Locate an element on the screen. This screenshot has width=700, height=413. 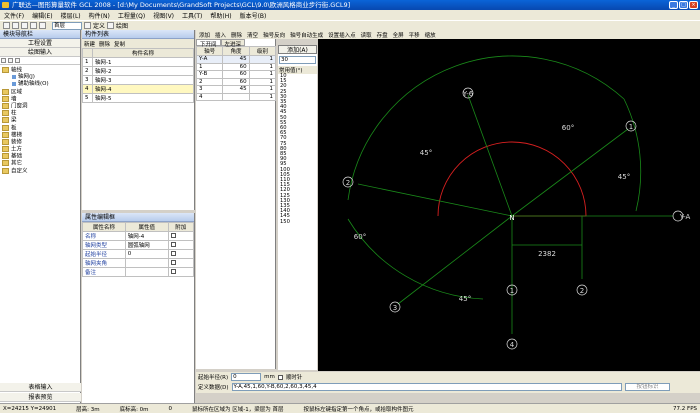
axis-no-cell: 1 is located at coordinates (209, 66).